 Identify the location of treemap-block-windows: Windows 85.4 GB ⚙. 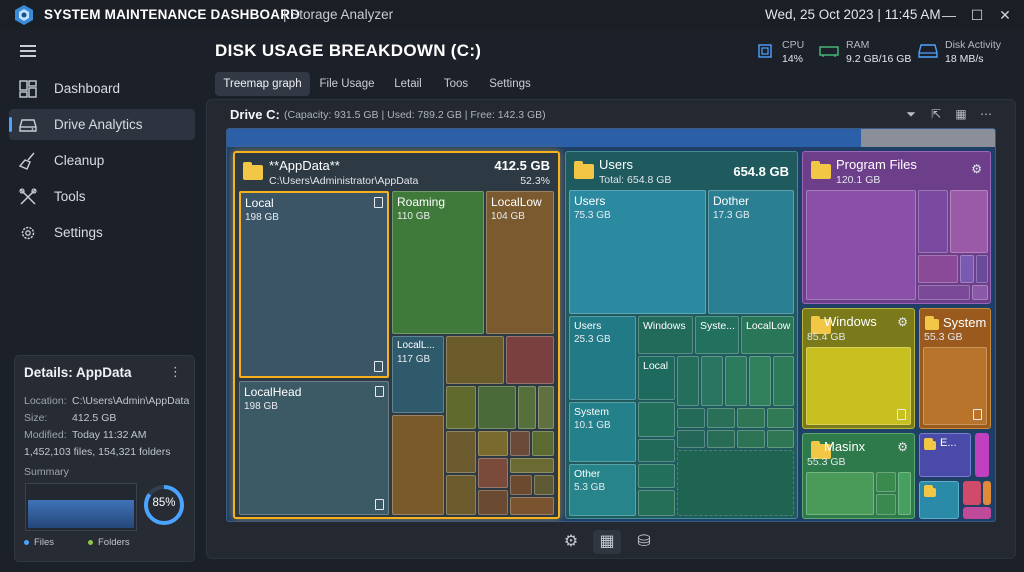
(858, 368).